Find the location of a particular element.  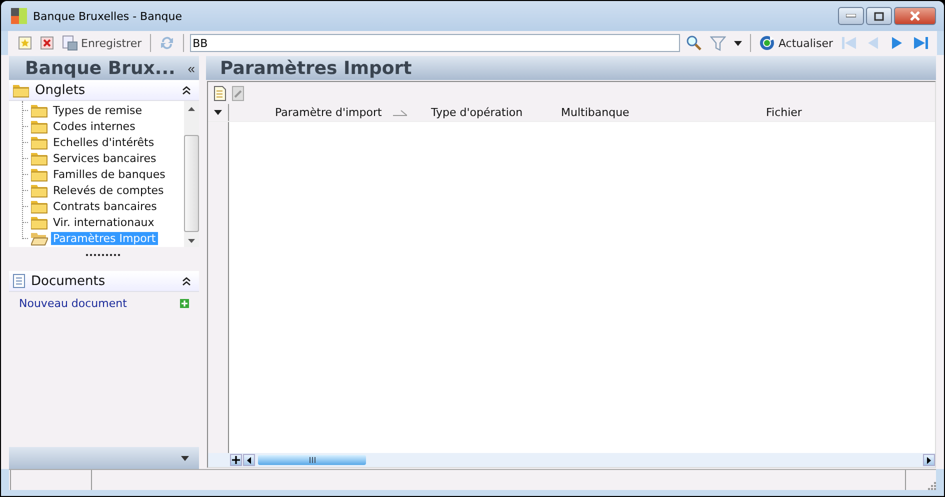

first-icon is located at coordinates (849, 43).